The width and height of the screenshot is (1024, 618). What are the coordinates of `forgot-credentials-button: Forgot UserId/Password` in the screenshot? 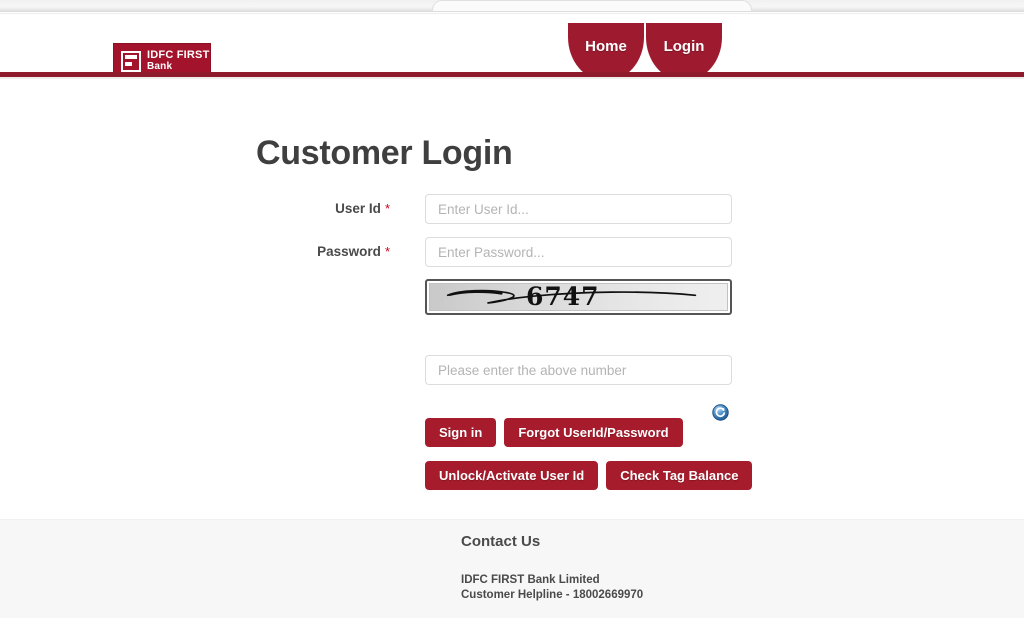 It's located at (593, 432).